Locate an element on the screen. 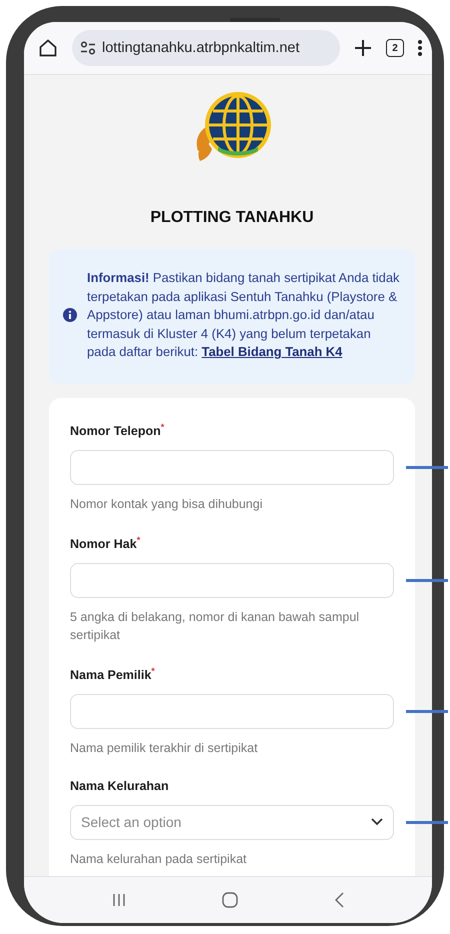  field-label: Nama Pemilik$^{*}$ is located at coordinates (113, 674).